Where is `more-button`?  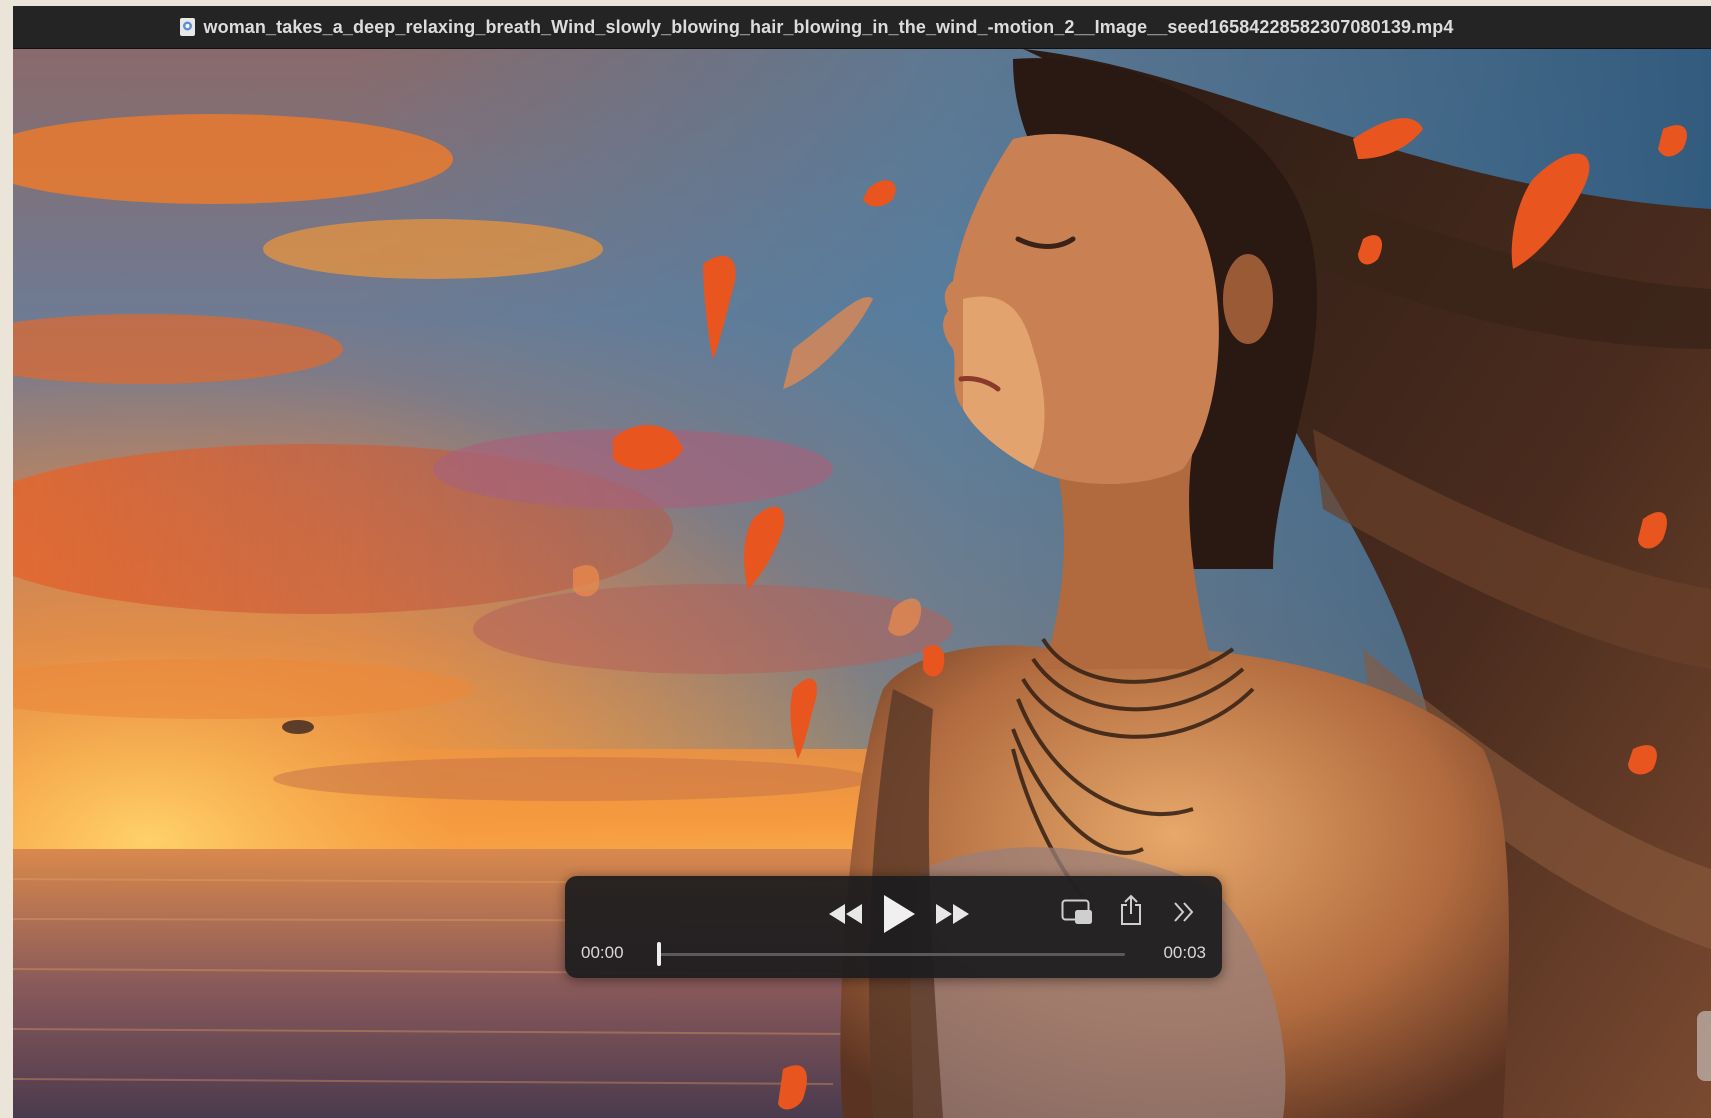
more-button is located at coordinates (1184, 912).